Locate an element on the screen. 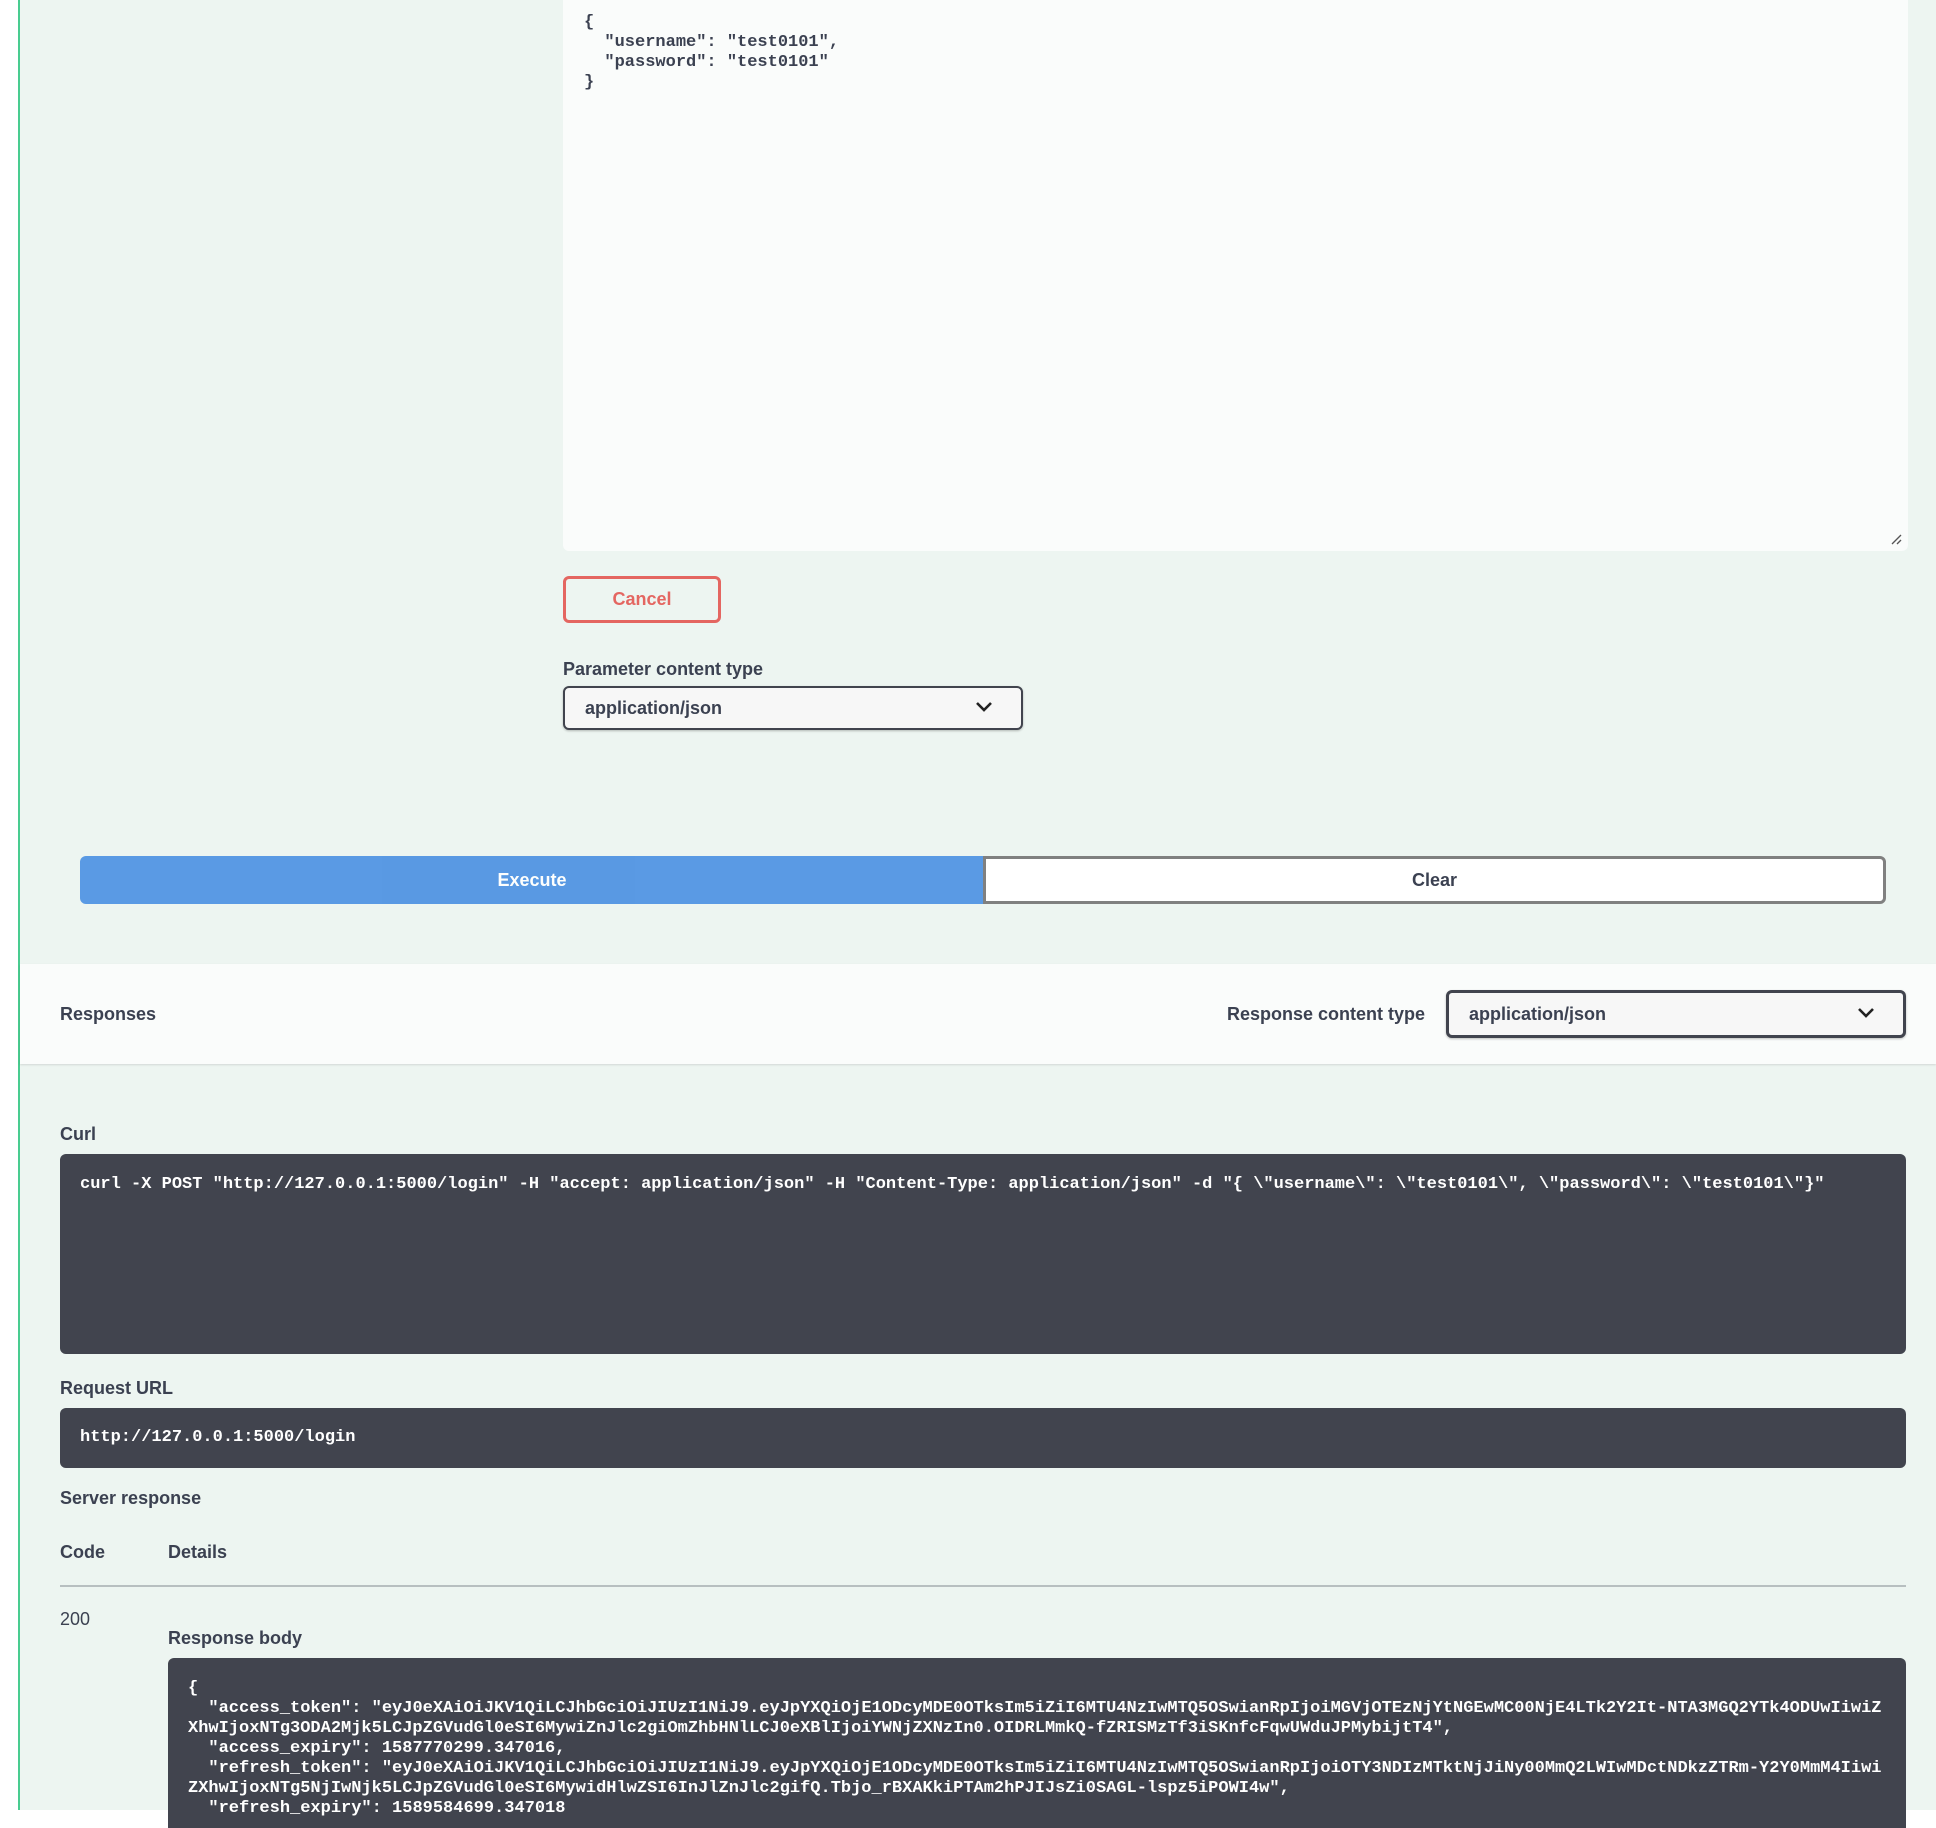 This screenshot has height=1828, width=1936. request-url-label: Request URL is located at coordinates (117, 1388).